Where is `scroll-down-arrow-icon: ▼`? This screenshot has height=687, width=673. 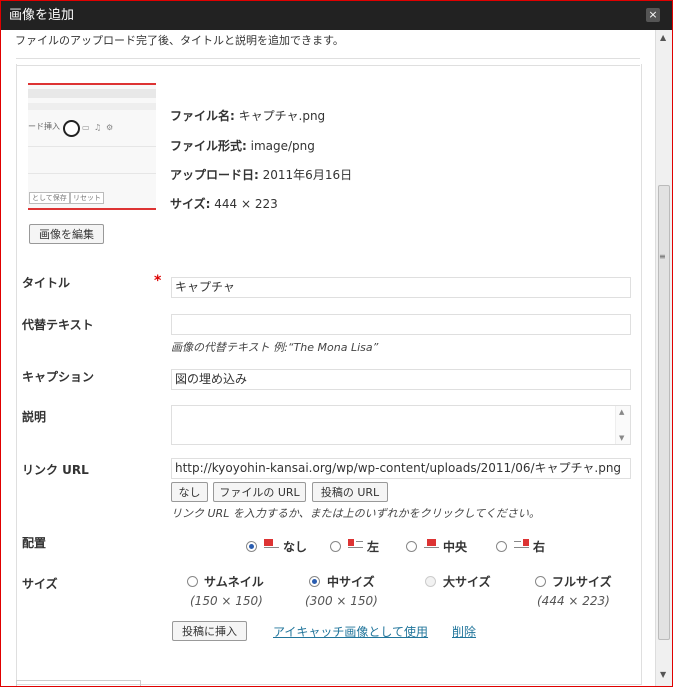 scroll-down-arrow-icon: ▼ is located at coordinates (663, 674).